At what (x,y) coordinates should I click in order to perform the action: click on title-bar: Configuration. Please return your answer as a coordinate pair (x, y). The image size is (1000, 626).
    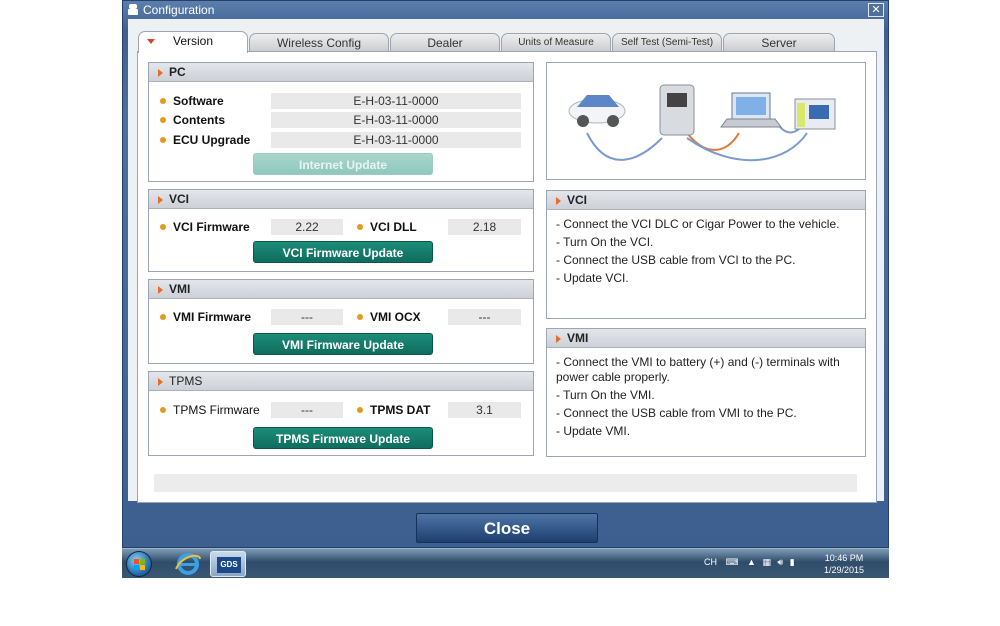
    Looking at the image, I should click on (505, 10).